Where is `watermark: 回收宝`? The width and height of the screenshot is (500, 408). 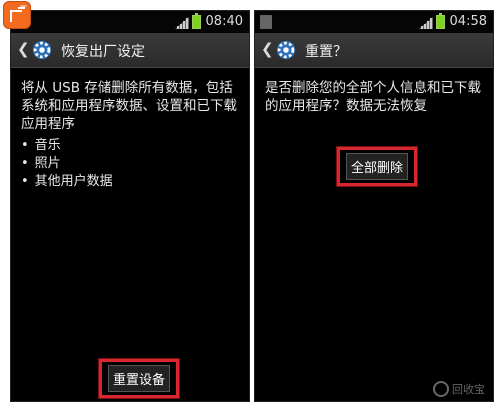
watermark: 回收宝 is located at coordinates (459, 389).